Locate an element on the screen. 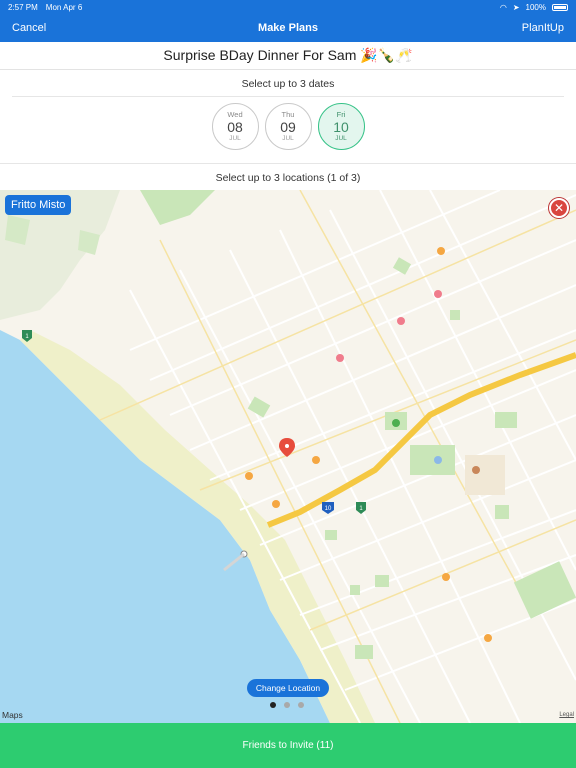 This screenshot has height=768, width=576. dates-divider is located at coordinates (288, 96).